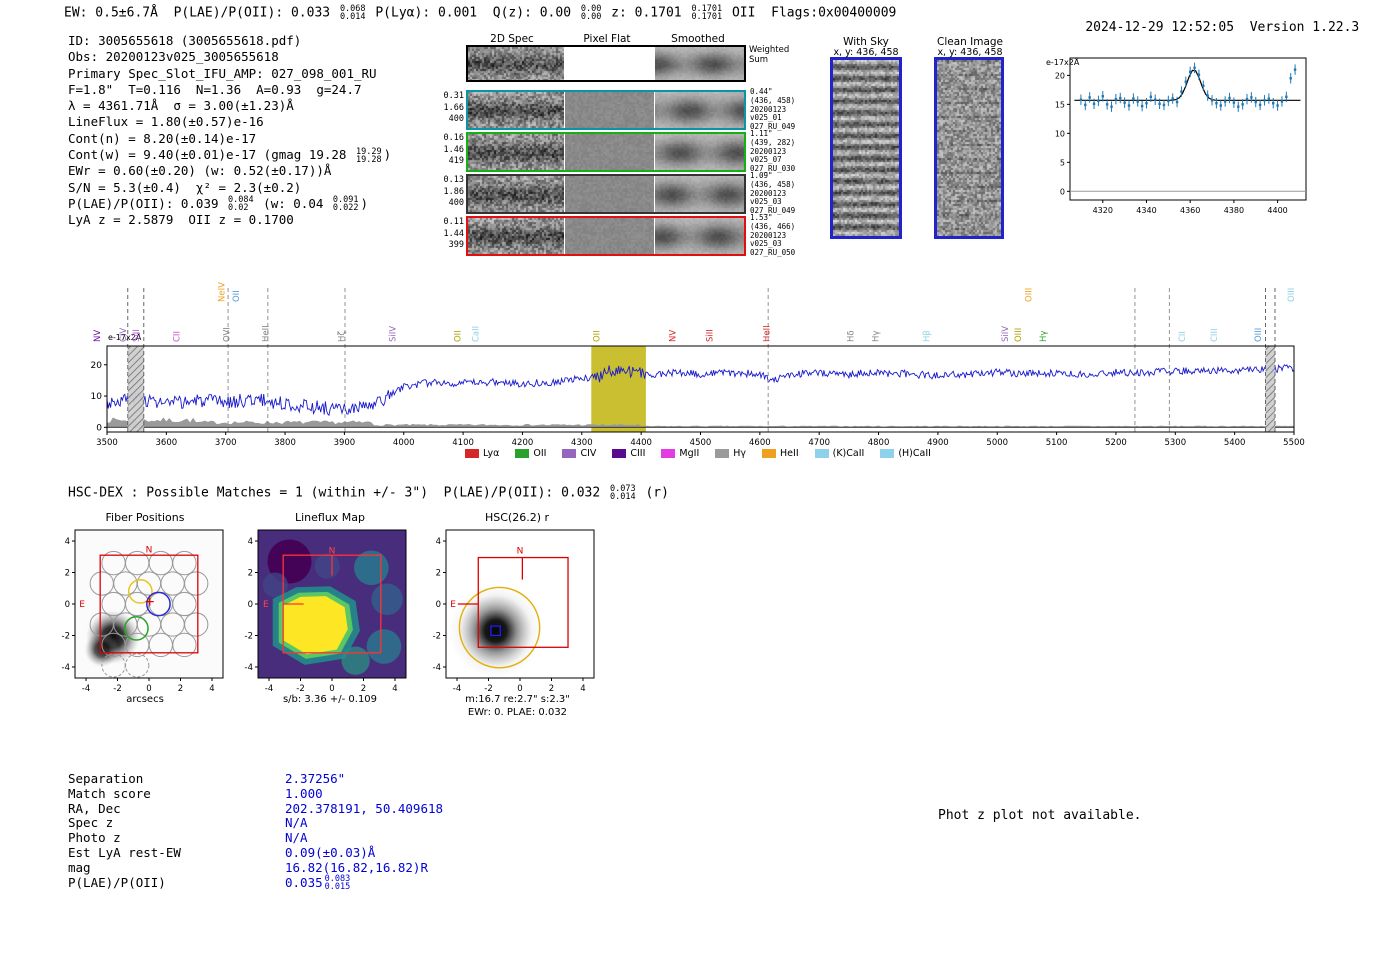  Describe the element at coordinates (512, 39) in the screenshot. I see `spec2d-col-title-2dspec: 2D Spec` at that location.